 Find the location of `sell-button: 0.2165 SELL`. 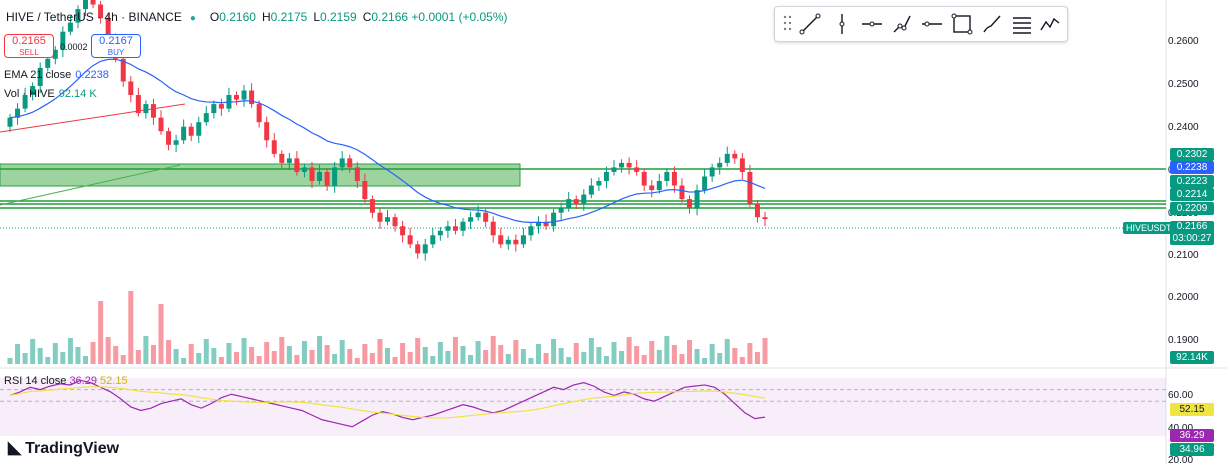

sell-button: 0.2165 SELL is located at coordinates (29, 46).